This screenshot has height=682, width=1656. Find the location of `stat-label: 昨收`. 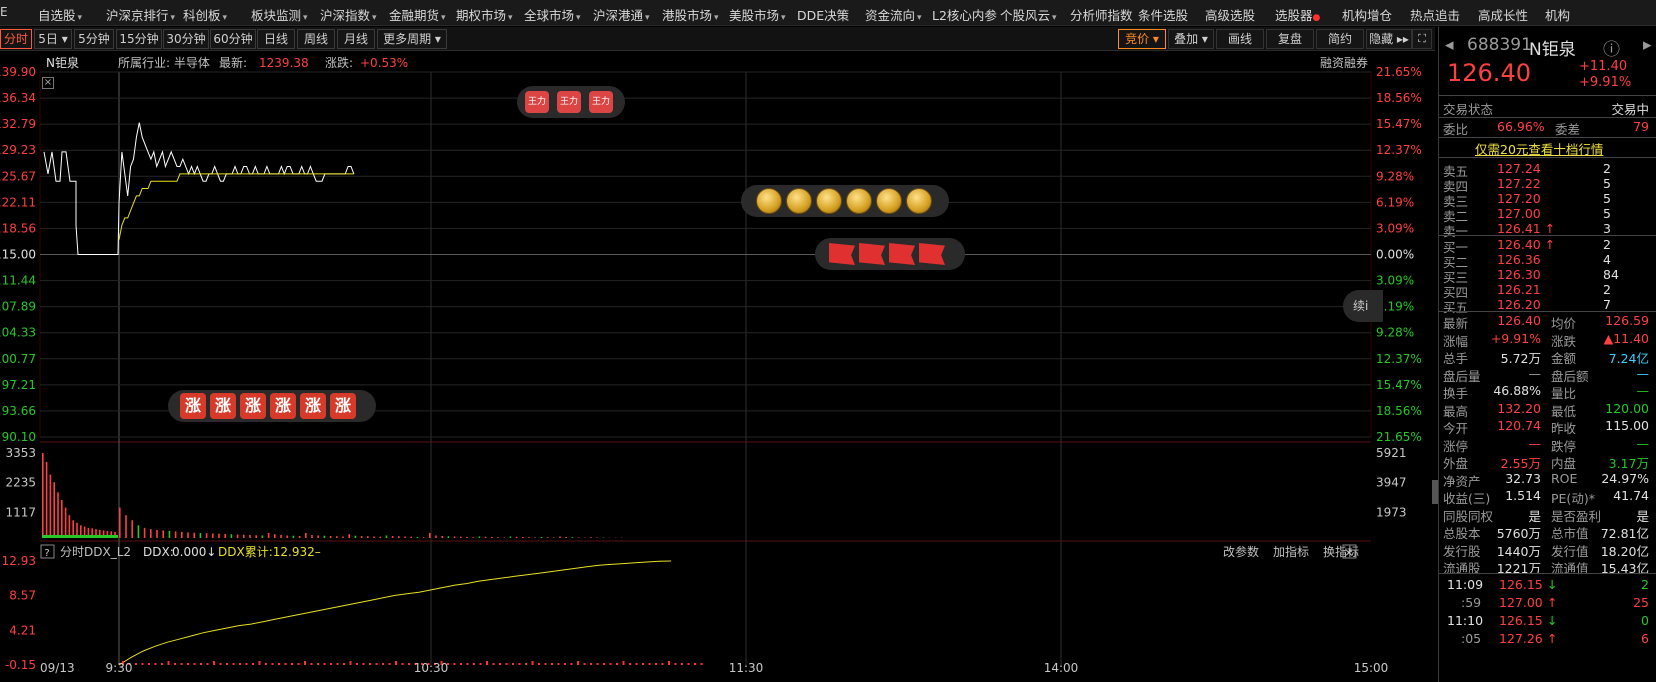

stat-label: 昨收 is located at coordinates (1564, 428).